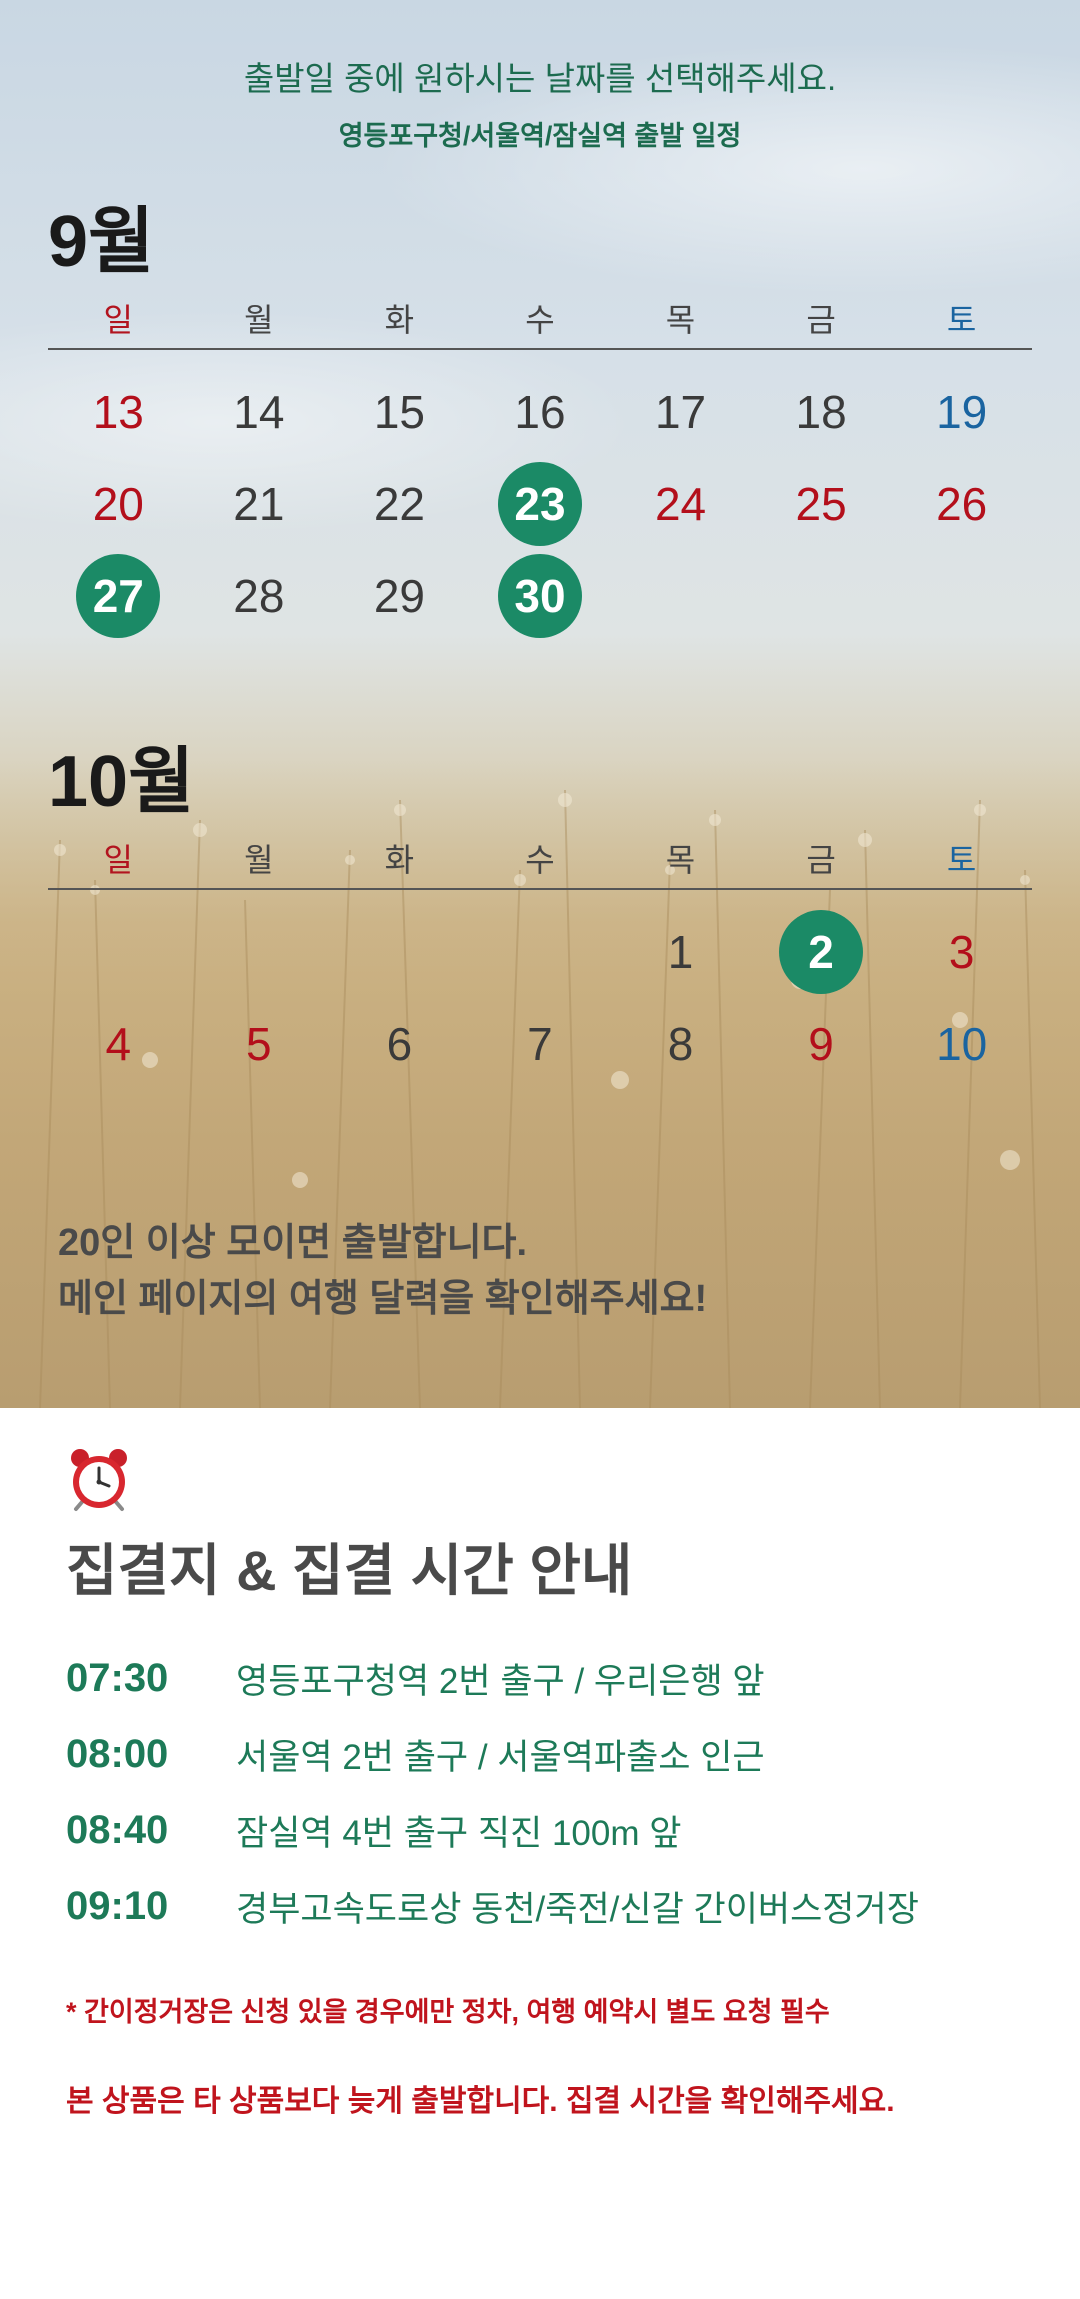 The image size is (1080, 2299). I want to click on calendar-day: 1, so click(680, 952).